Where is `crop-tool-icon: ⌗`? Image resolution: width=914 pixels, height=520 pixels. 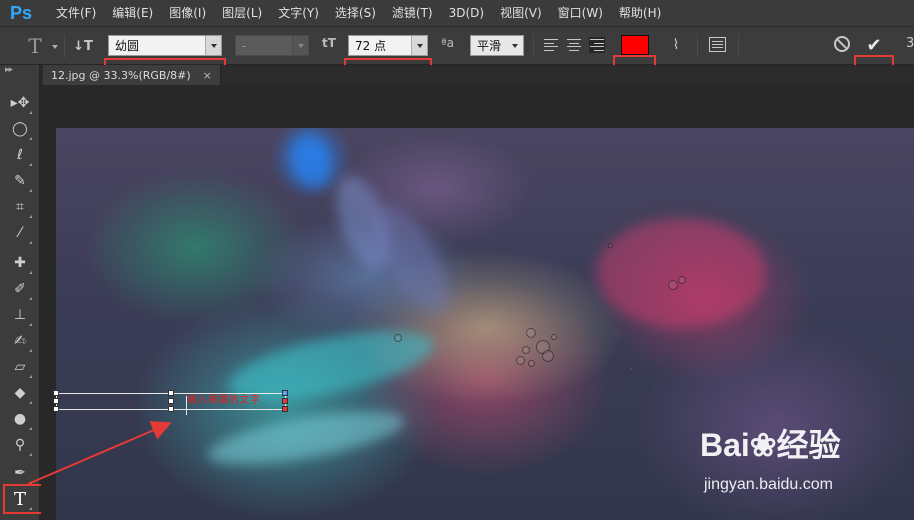
crop-tool-icon: ⌗ is located at coordinates (20, 207).